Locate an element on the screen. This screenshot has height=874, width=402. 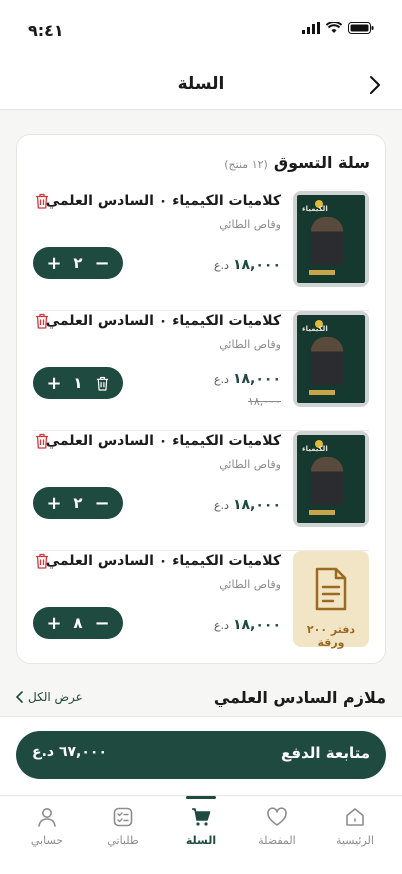
checkout-bar: متابعة الدفع ٦٧,٠٠٠ د.ع is located at coordinates (201, 756).